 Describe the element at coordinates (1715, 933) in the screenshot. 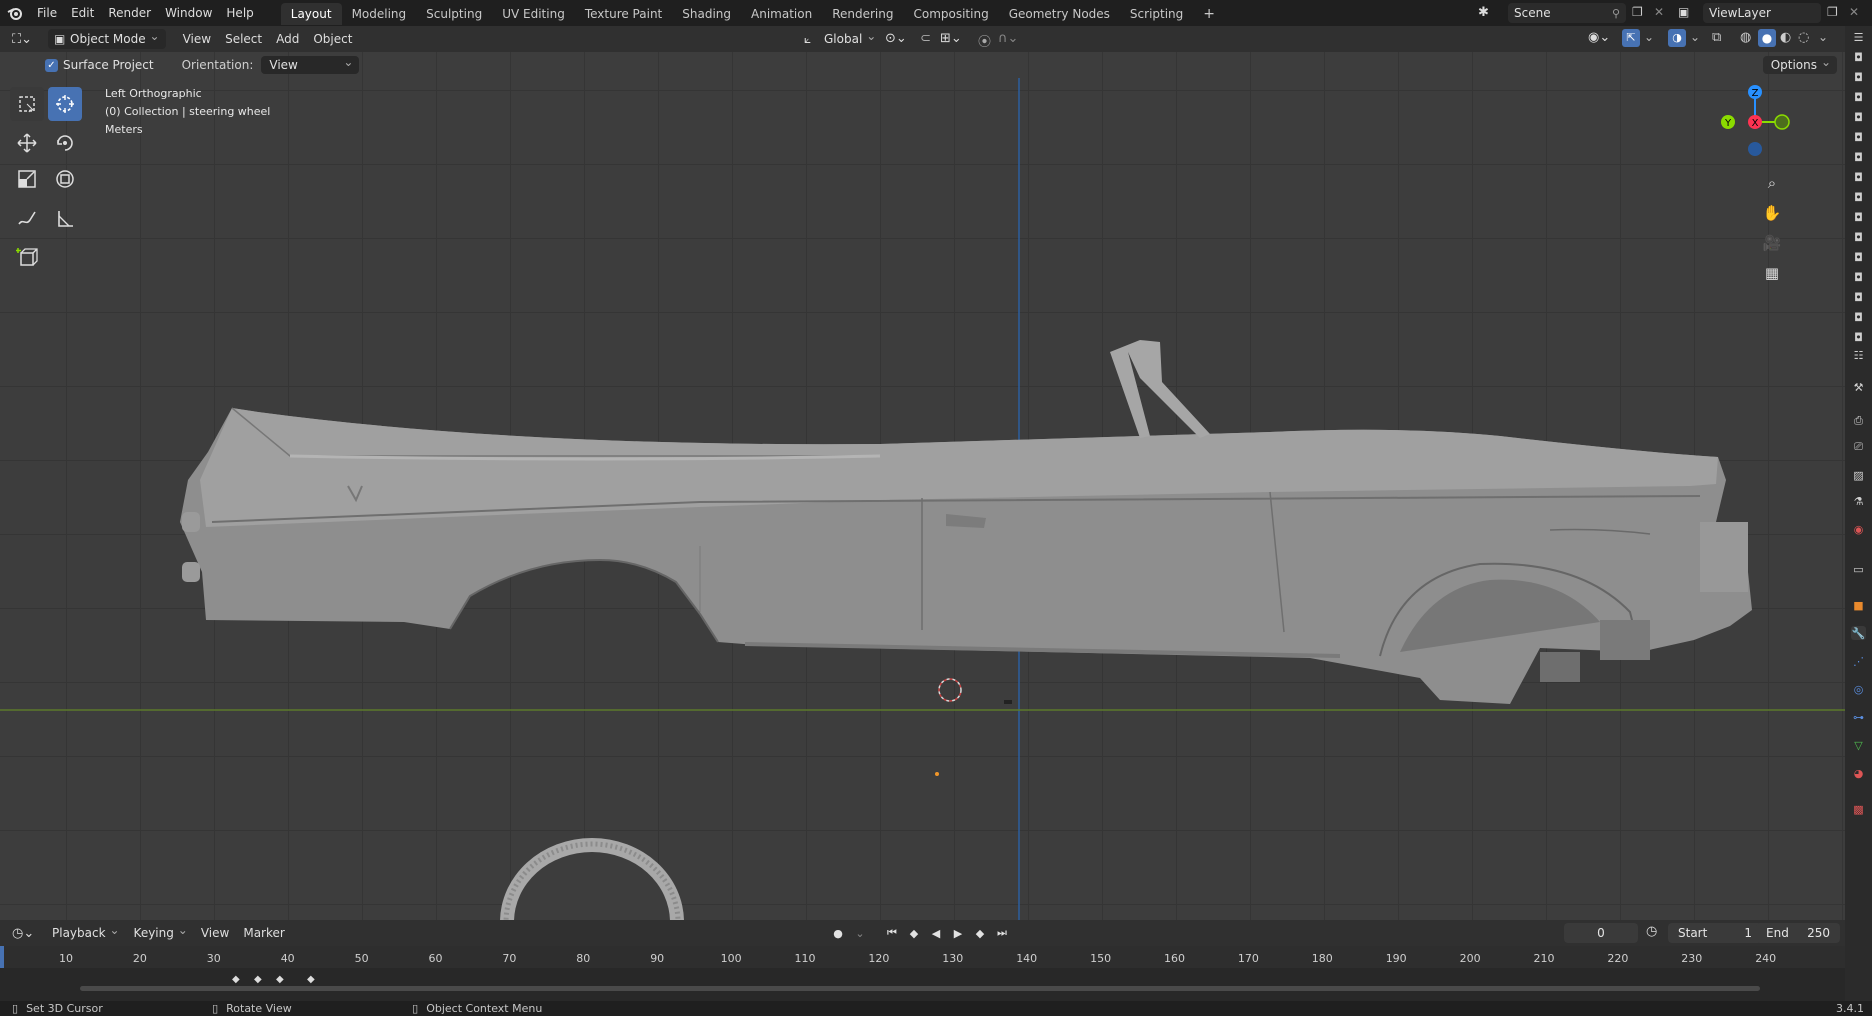

I see `start-frame-field: Start 1` at that location.